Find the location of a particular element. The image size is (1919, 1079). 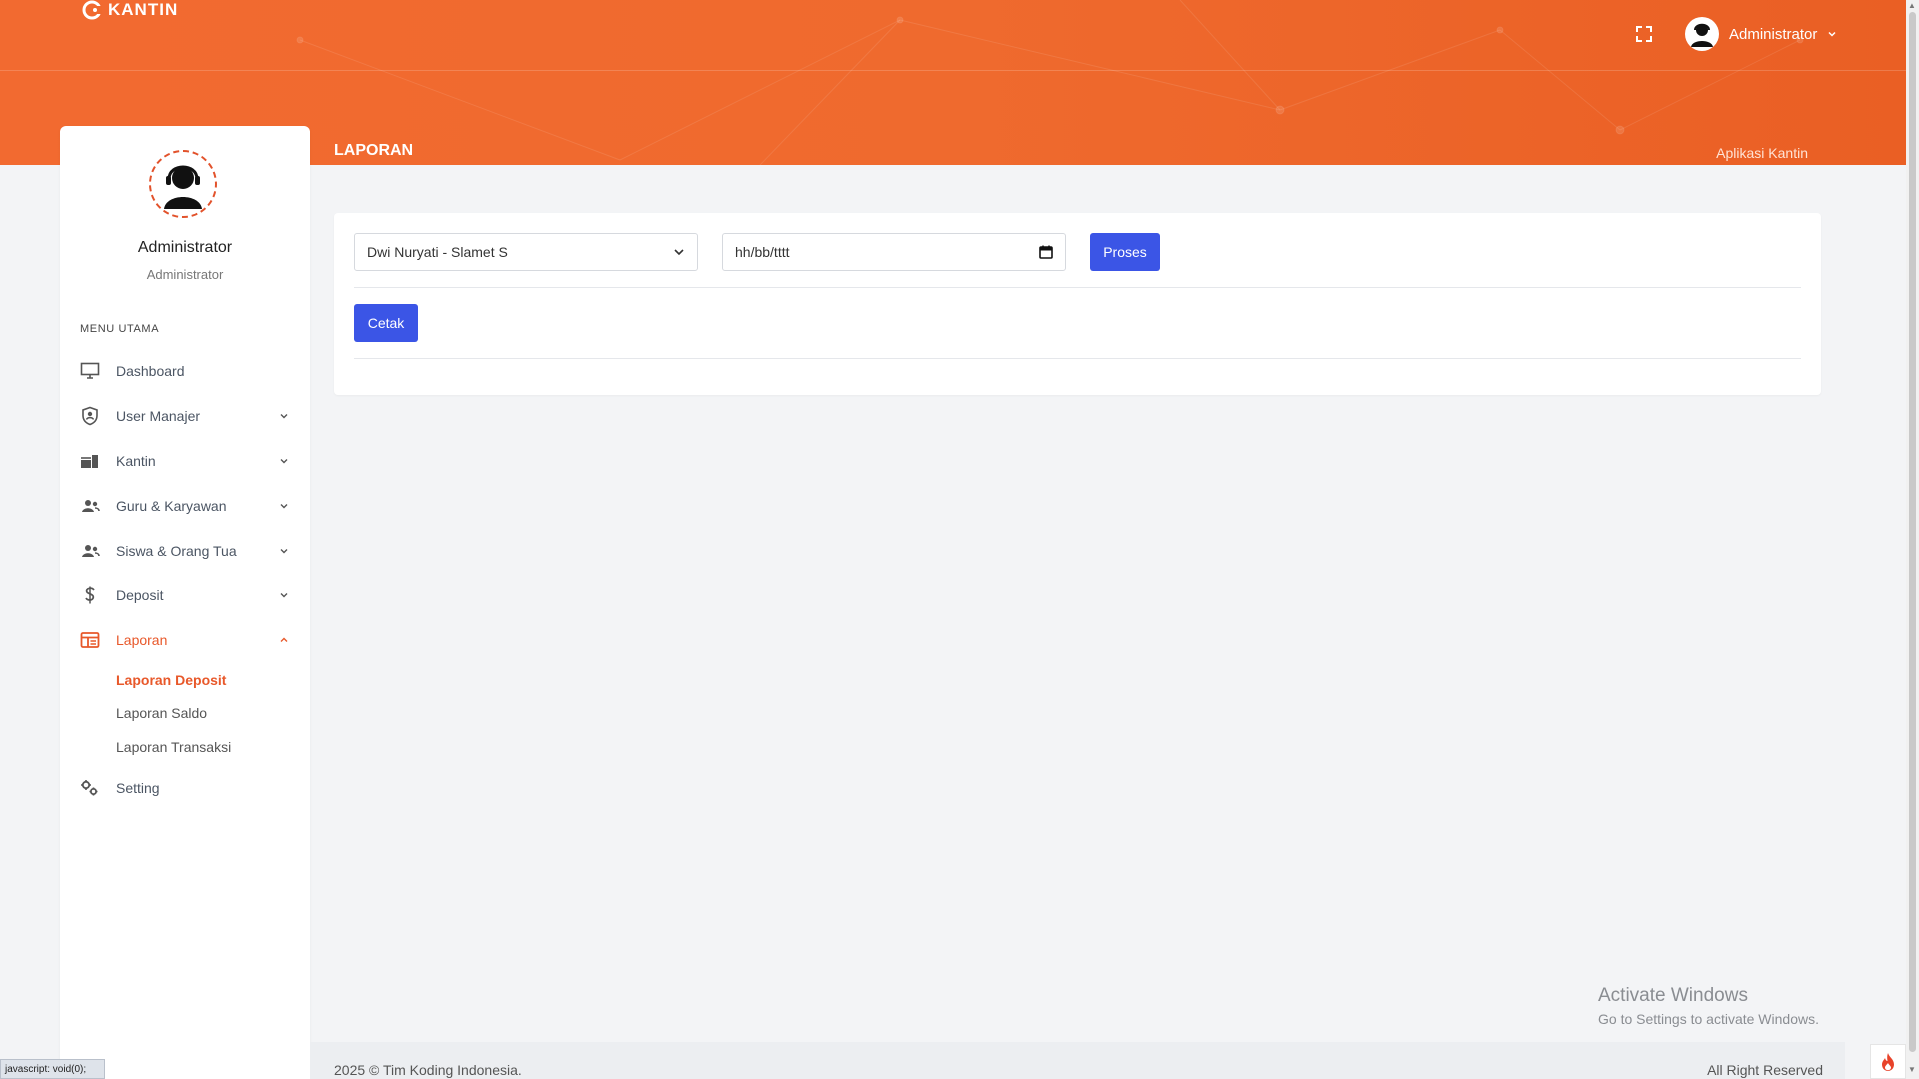

scroll-thumb is located at coordinates (1912, 532).